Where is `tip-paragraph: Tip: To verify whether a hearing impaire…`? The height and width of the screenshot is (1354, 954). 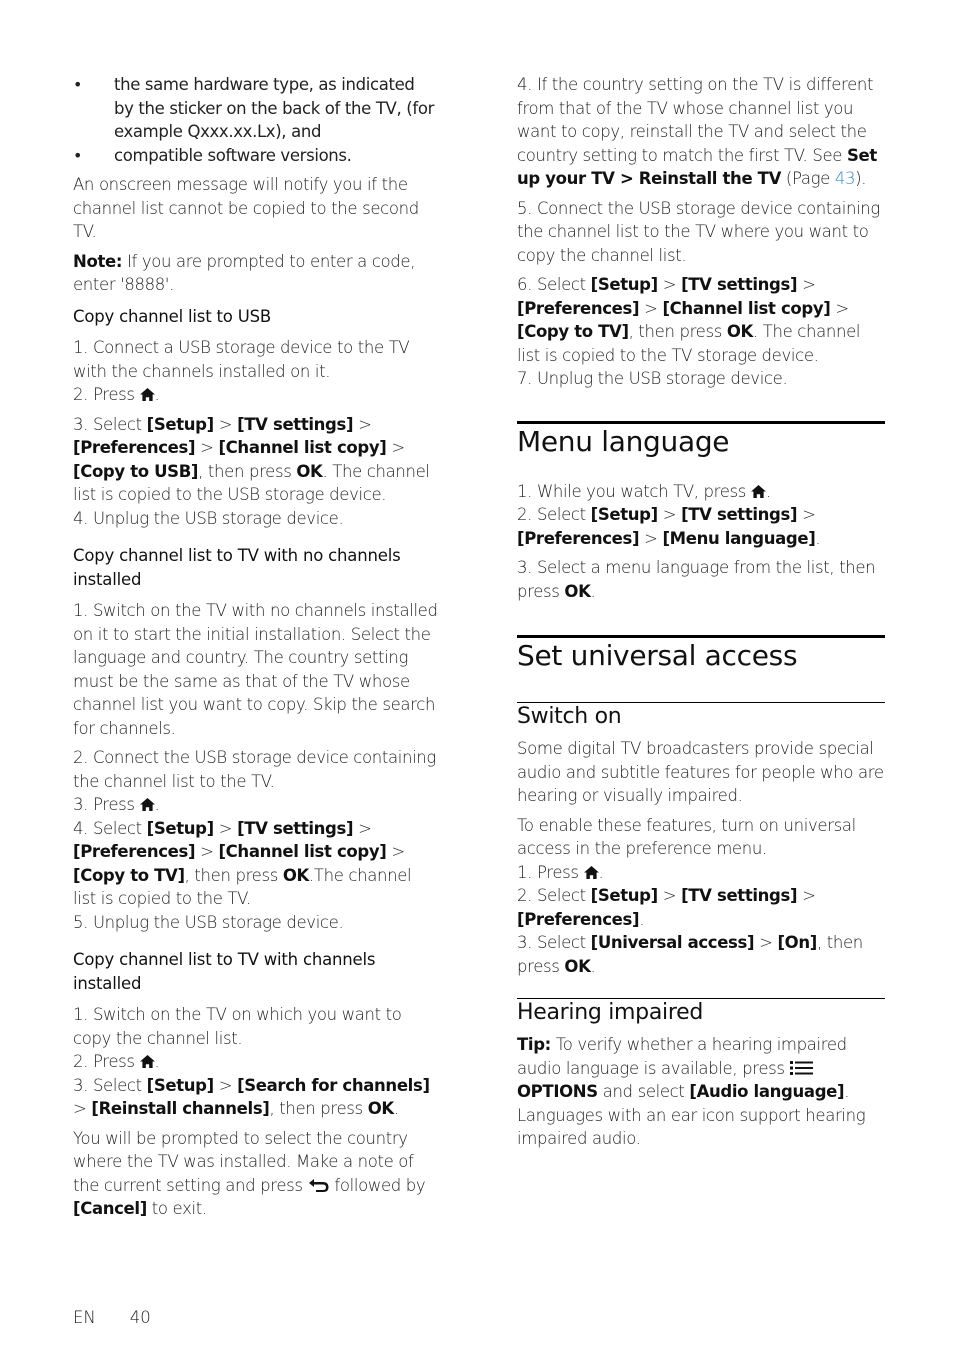
tip-paragraph: Tip: To verify whether a hearing impaire… is located at coordinates (683, 1068).